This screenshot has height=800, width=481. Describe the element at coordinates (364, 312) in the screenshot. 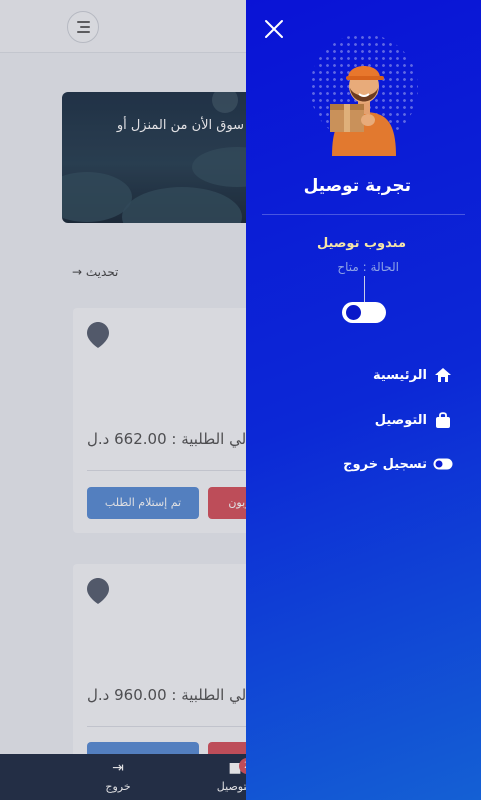

I see `availability-toggle` at that location.